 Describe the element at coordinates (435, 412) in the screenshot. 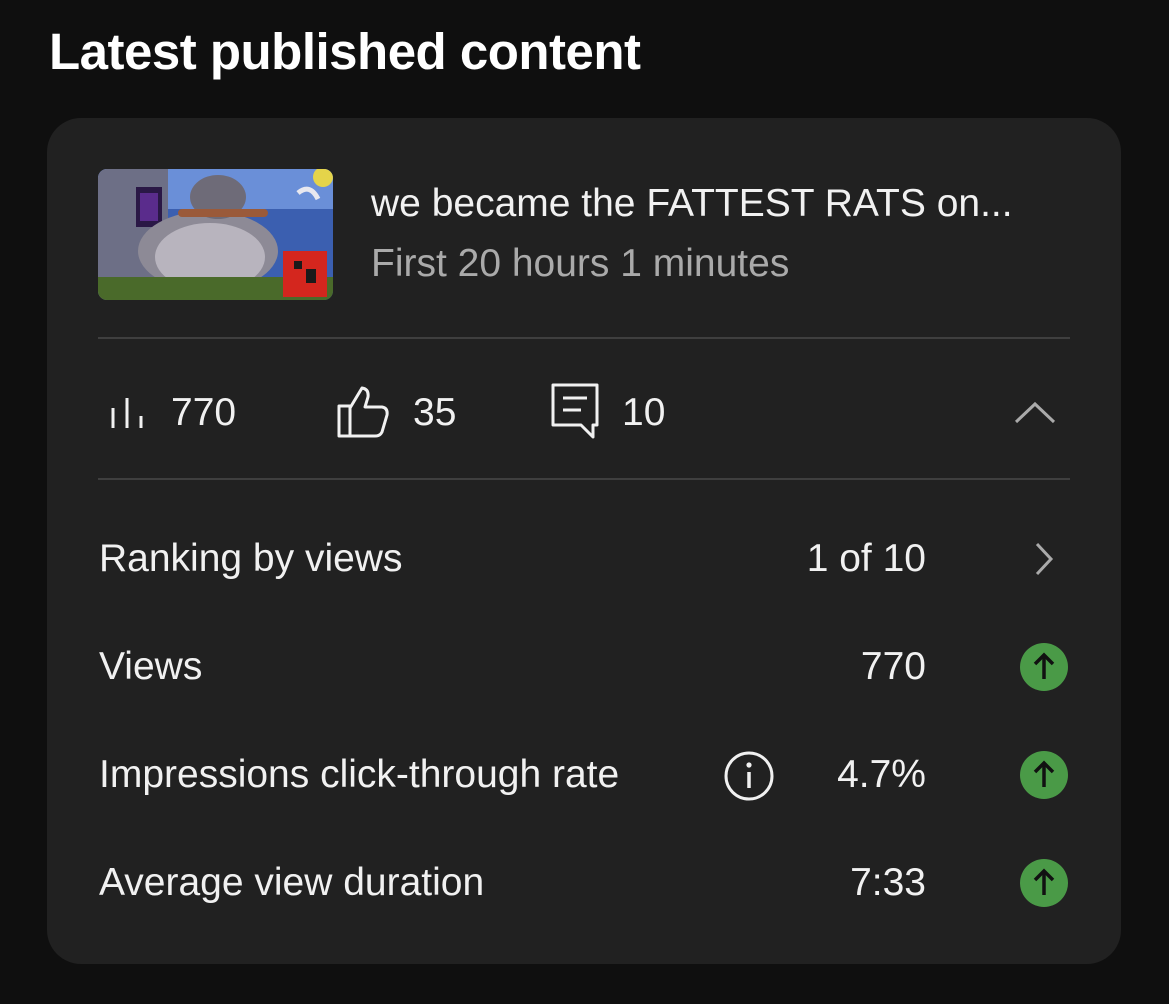

I see `likes-count: 35` at that location.